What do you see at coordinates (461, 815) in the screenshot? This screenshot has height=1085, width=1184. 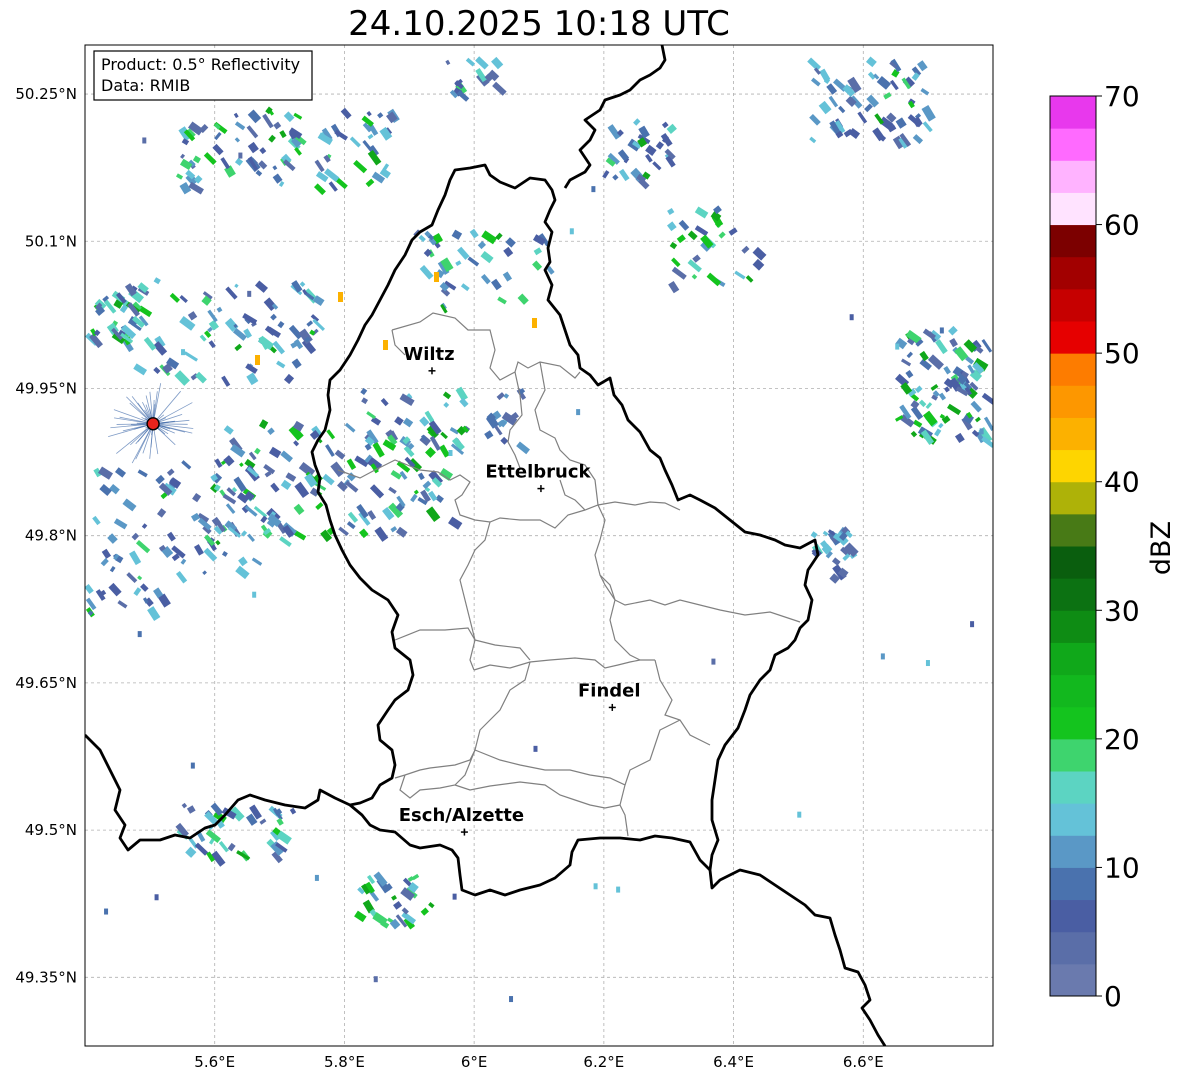 I see `city-label: Esch/Alzette` at bounding box center [461, 815].